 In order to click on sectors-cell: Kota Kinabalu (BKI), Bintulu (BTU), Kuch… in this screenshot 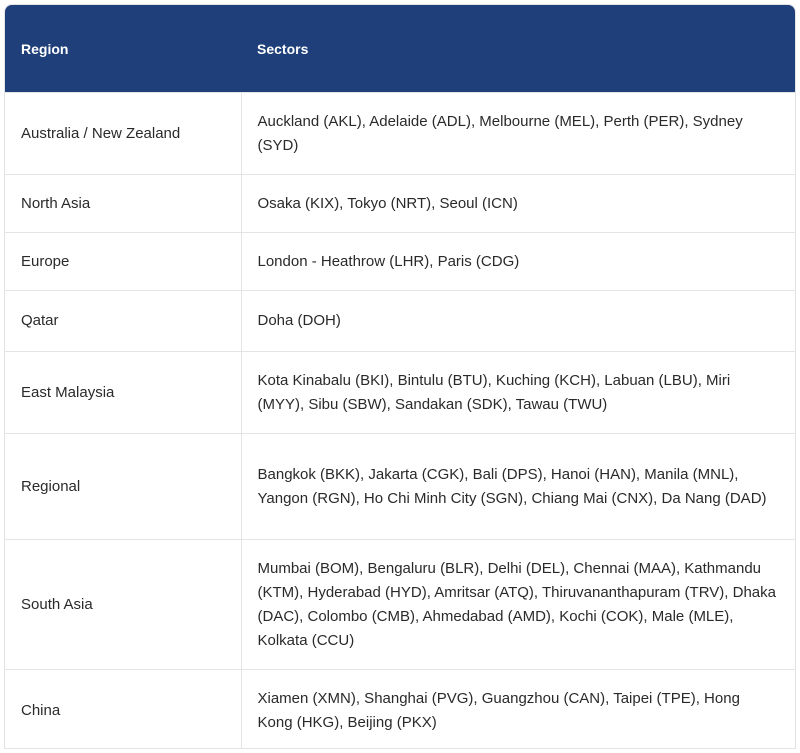, I will do `click(517, 392)`.